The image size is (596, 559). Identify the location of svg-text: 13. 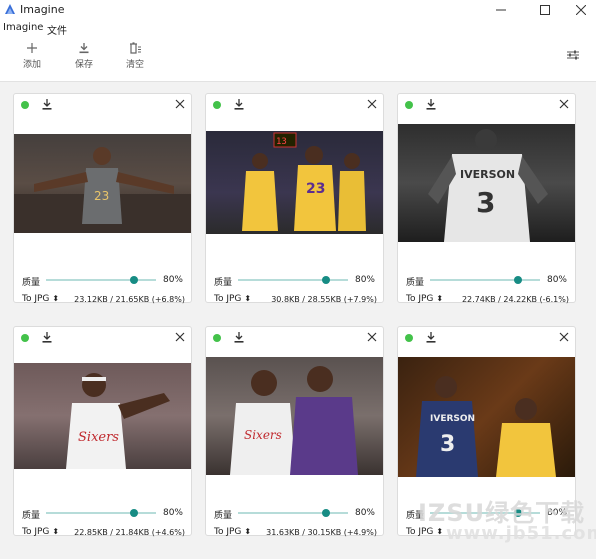
(281, 142).